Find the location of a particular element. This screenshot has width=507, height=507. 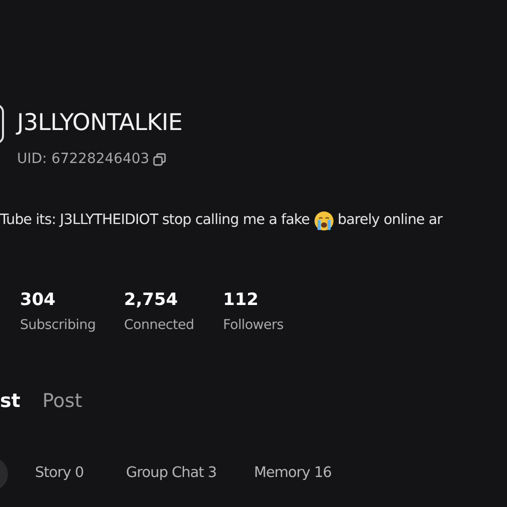

uid-text: UID: 67228246403 is located at coordinates (83, 159).